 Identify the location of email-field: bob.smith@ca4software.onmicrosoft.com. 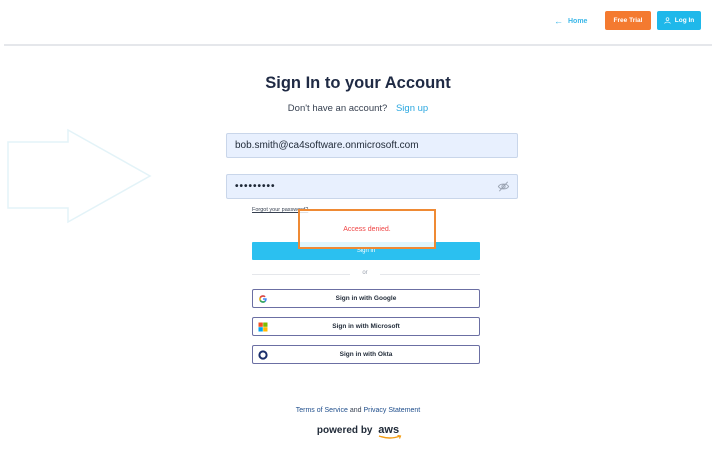
(372, 145).